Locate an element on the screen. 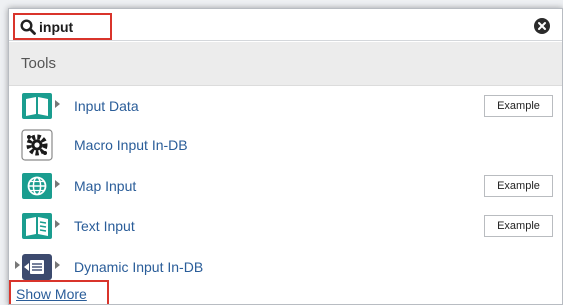  search-input is located at coordinates (74, 26).